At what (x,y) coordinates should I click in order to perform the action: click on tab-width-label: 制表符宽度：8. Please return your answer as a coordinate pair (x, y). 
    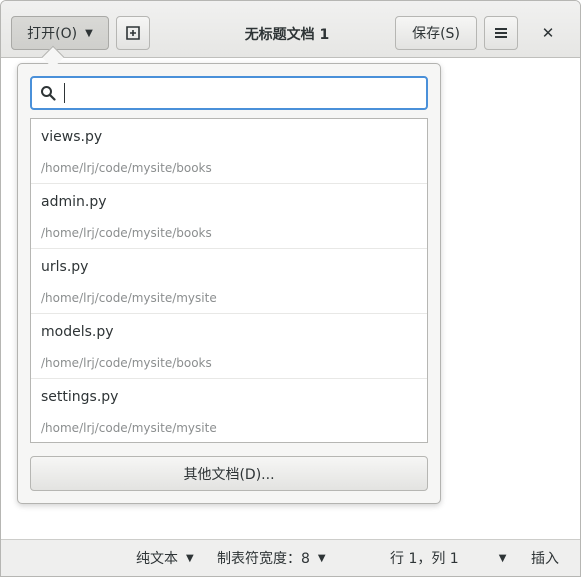
    Looking at the image, I should click on (263, 559).